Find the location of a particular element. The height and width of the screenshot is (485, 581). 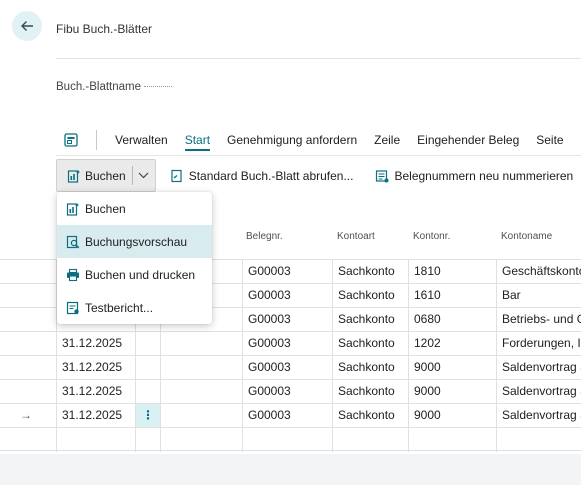

account-no-cell: 0680 is located at coordinates (452, 320).